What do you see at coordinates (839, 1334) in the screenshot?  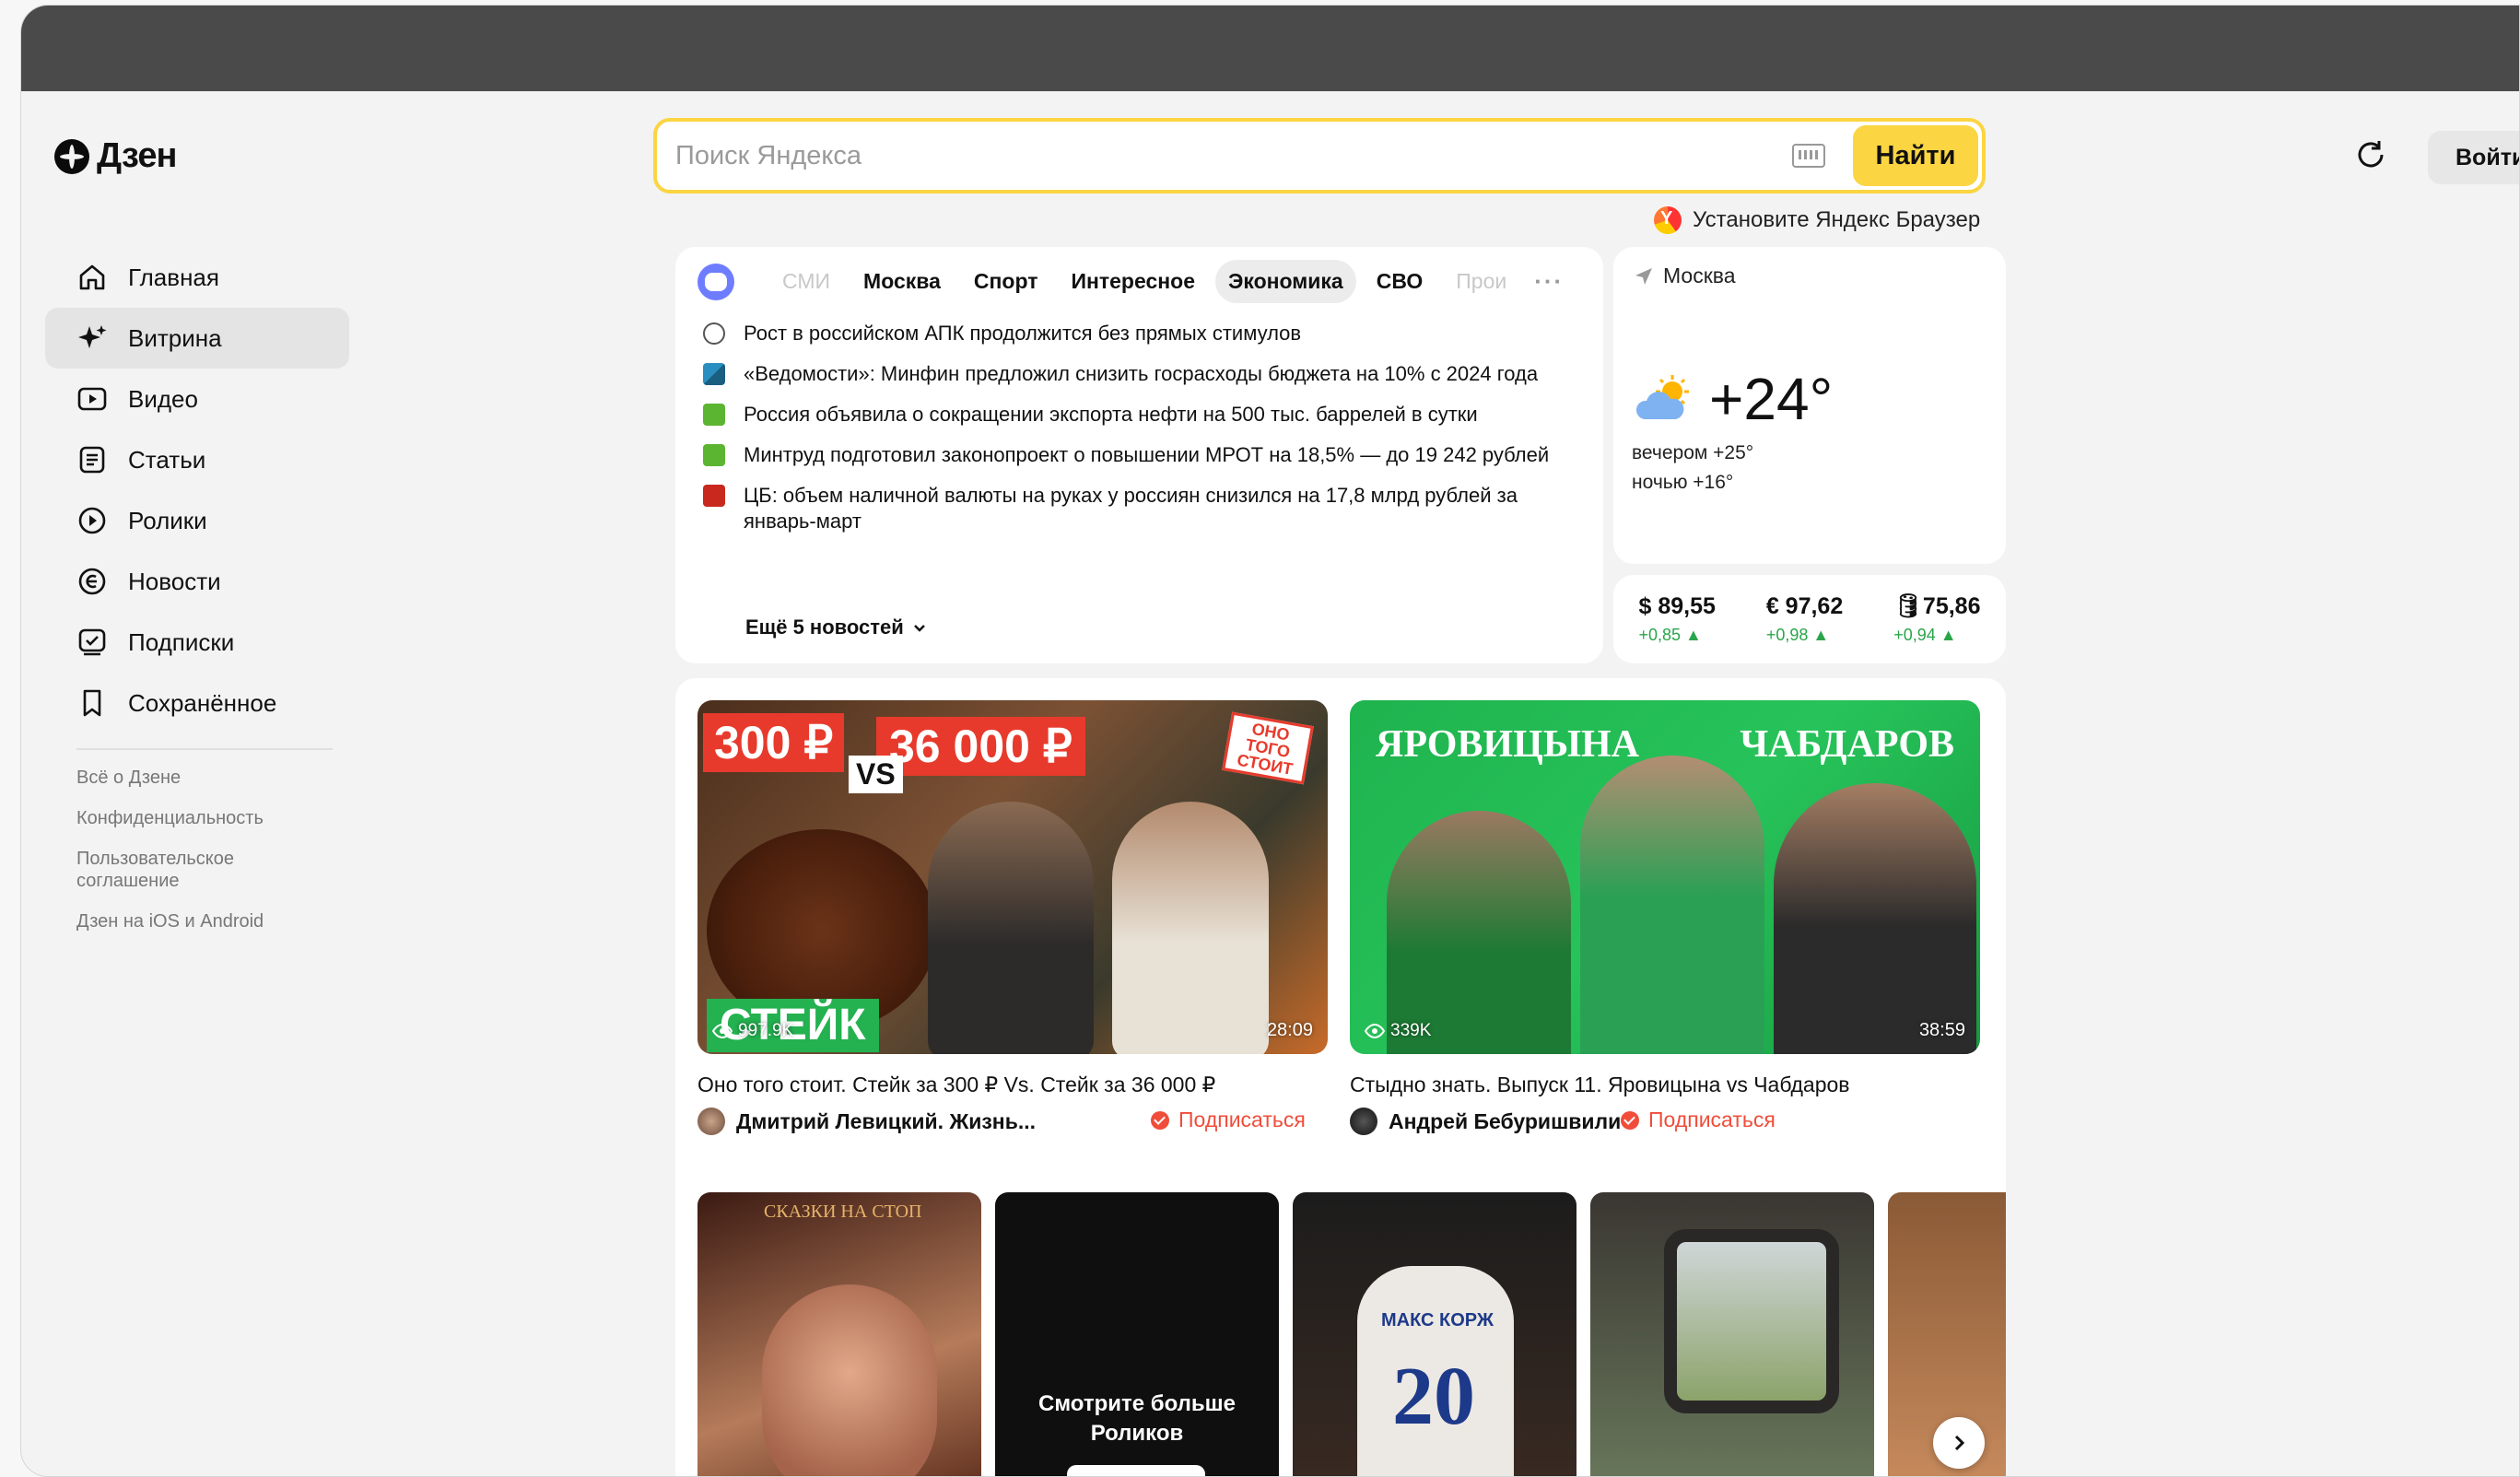 I see `short-card: СКАЗКИ НА СТОП` at bounding box center [839, 1334].